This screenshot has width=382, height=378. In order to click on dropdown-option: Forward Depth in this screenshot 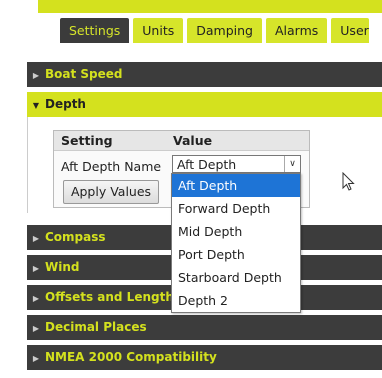, I will do `click(236, 208)`.